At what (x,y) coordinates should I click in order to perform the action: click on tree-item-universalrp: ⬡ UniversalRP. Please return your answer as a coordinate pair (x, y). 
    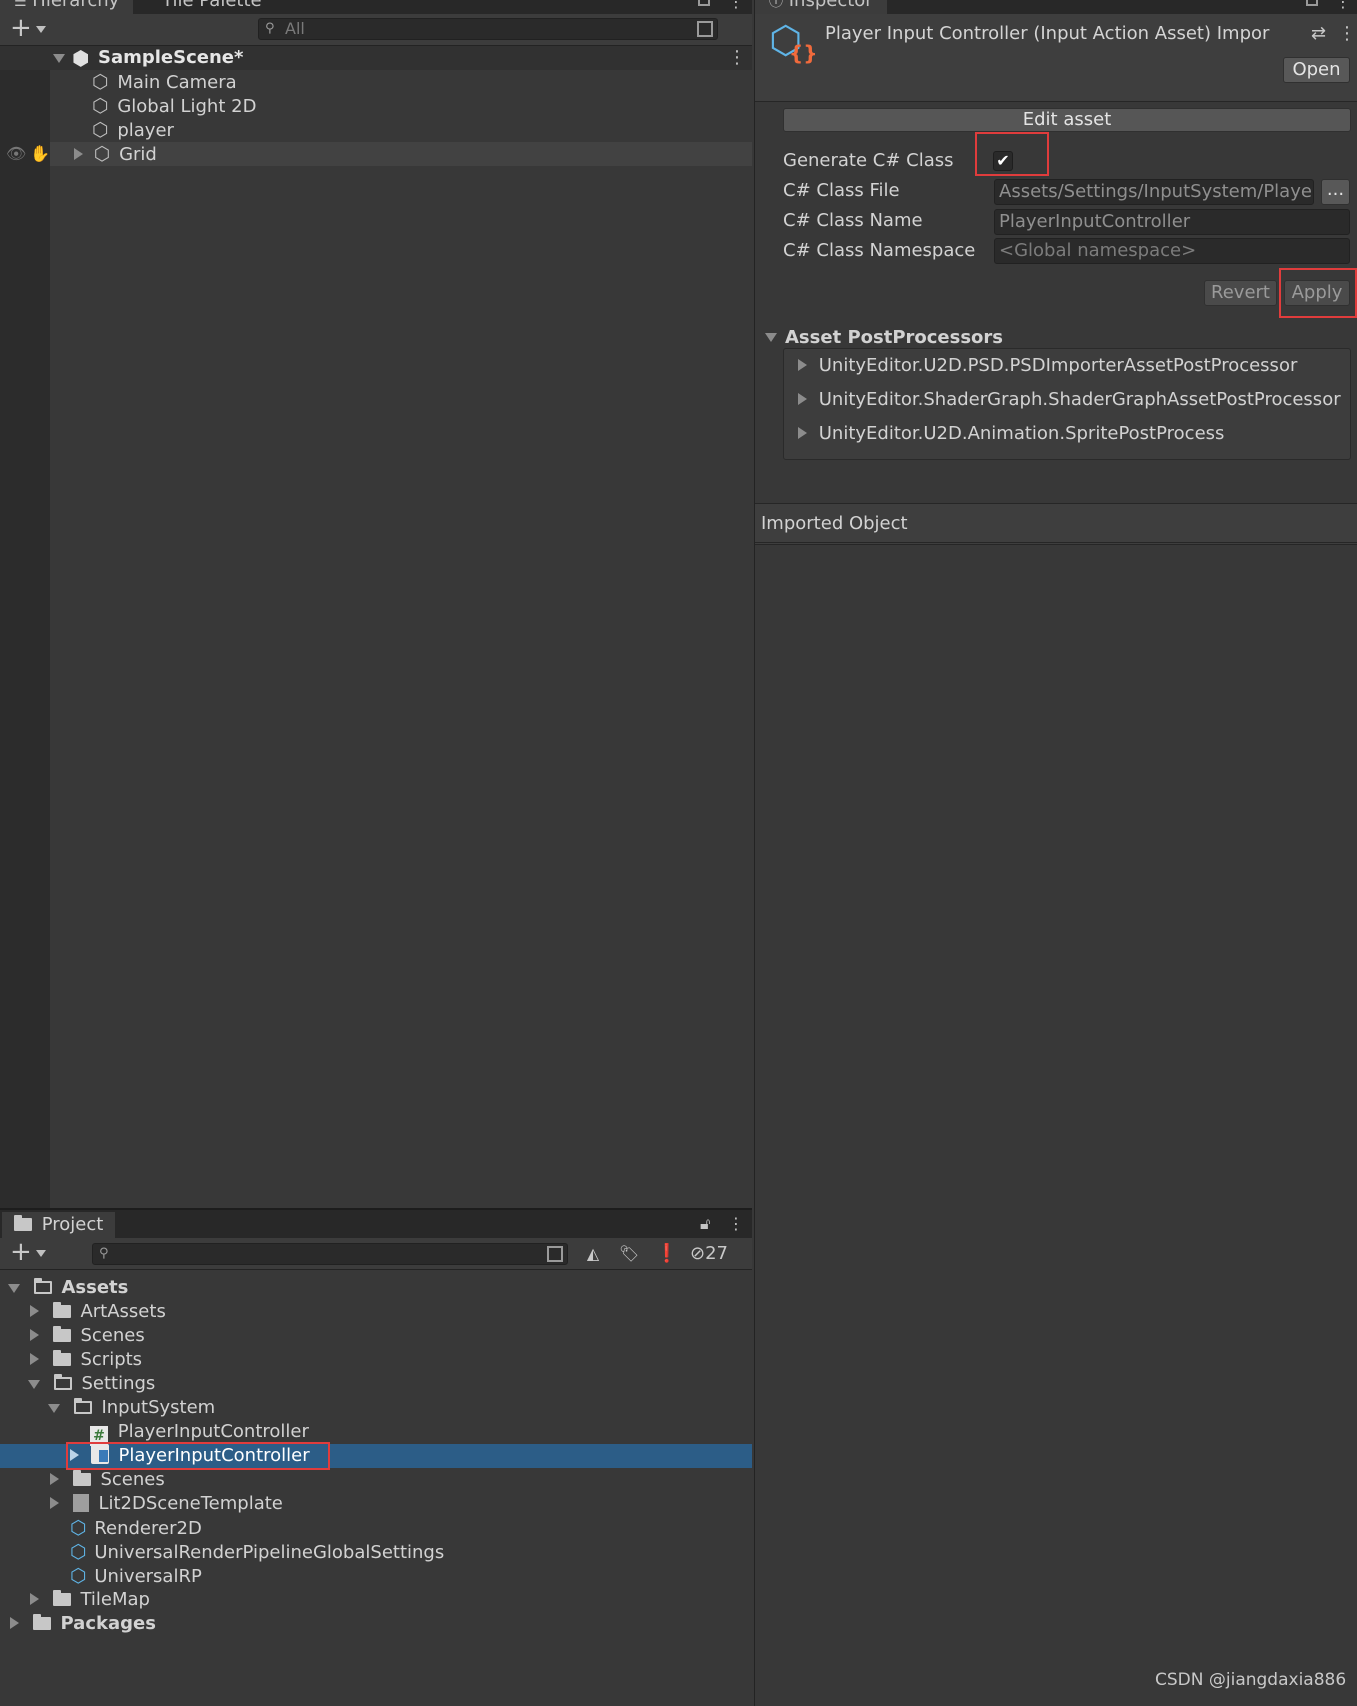
    Looking at the image, I should click on (136, 1576).